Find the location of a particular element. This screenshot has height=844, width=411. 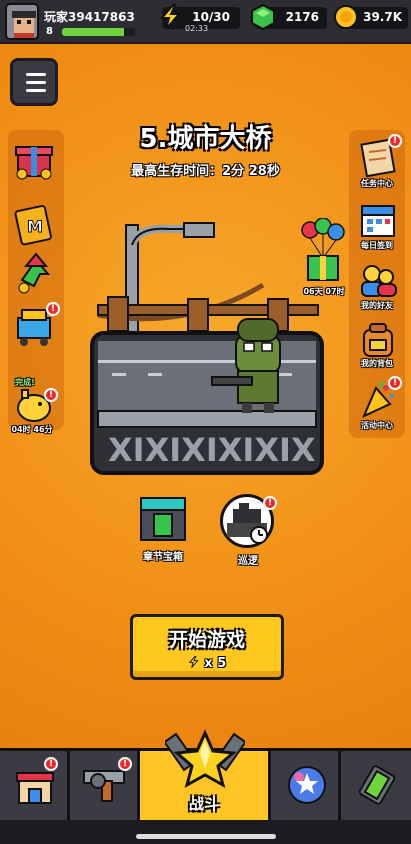

patrol-label: 巡逻 is located at coordinates (248, 561).